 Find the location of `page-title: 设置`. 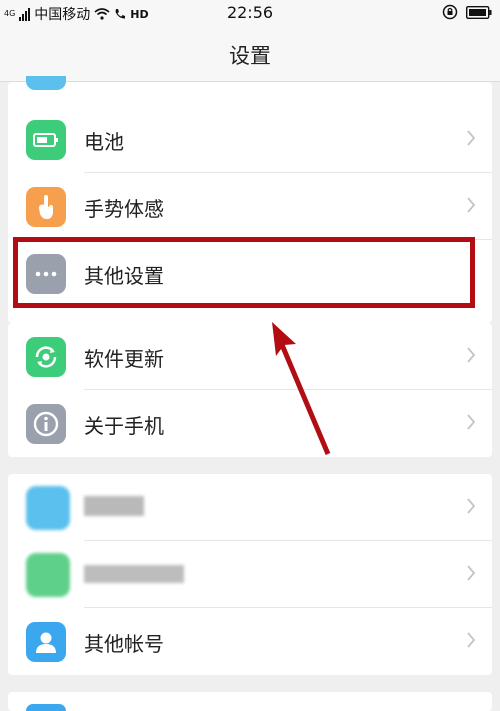

page-title: 设置 is located at coordinates (250, 56).